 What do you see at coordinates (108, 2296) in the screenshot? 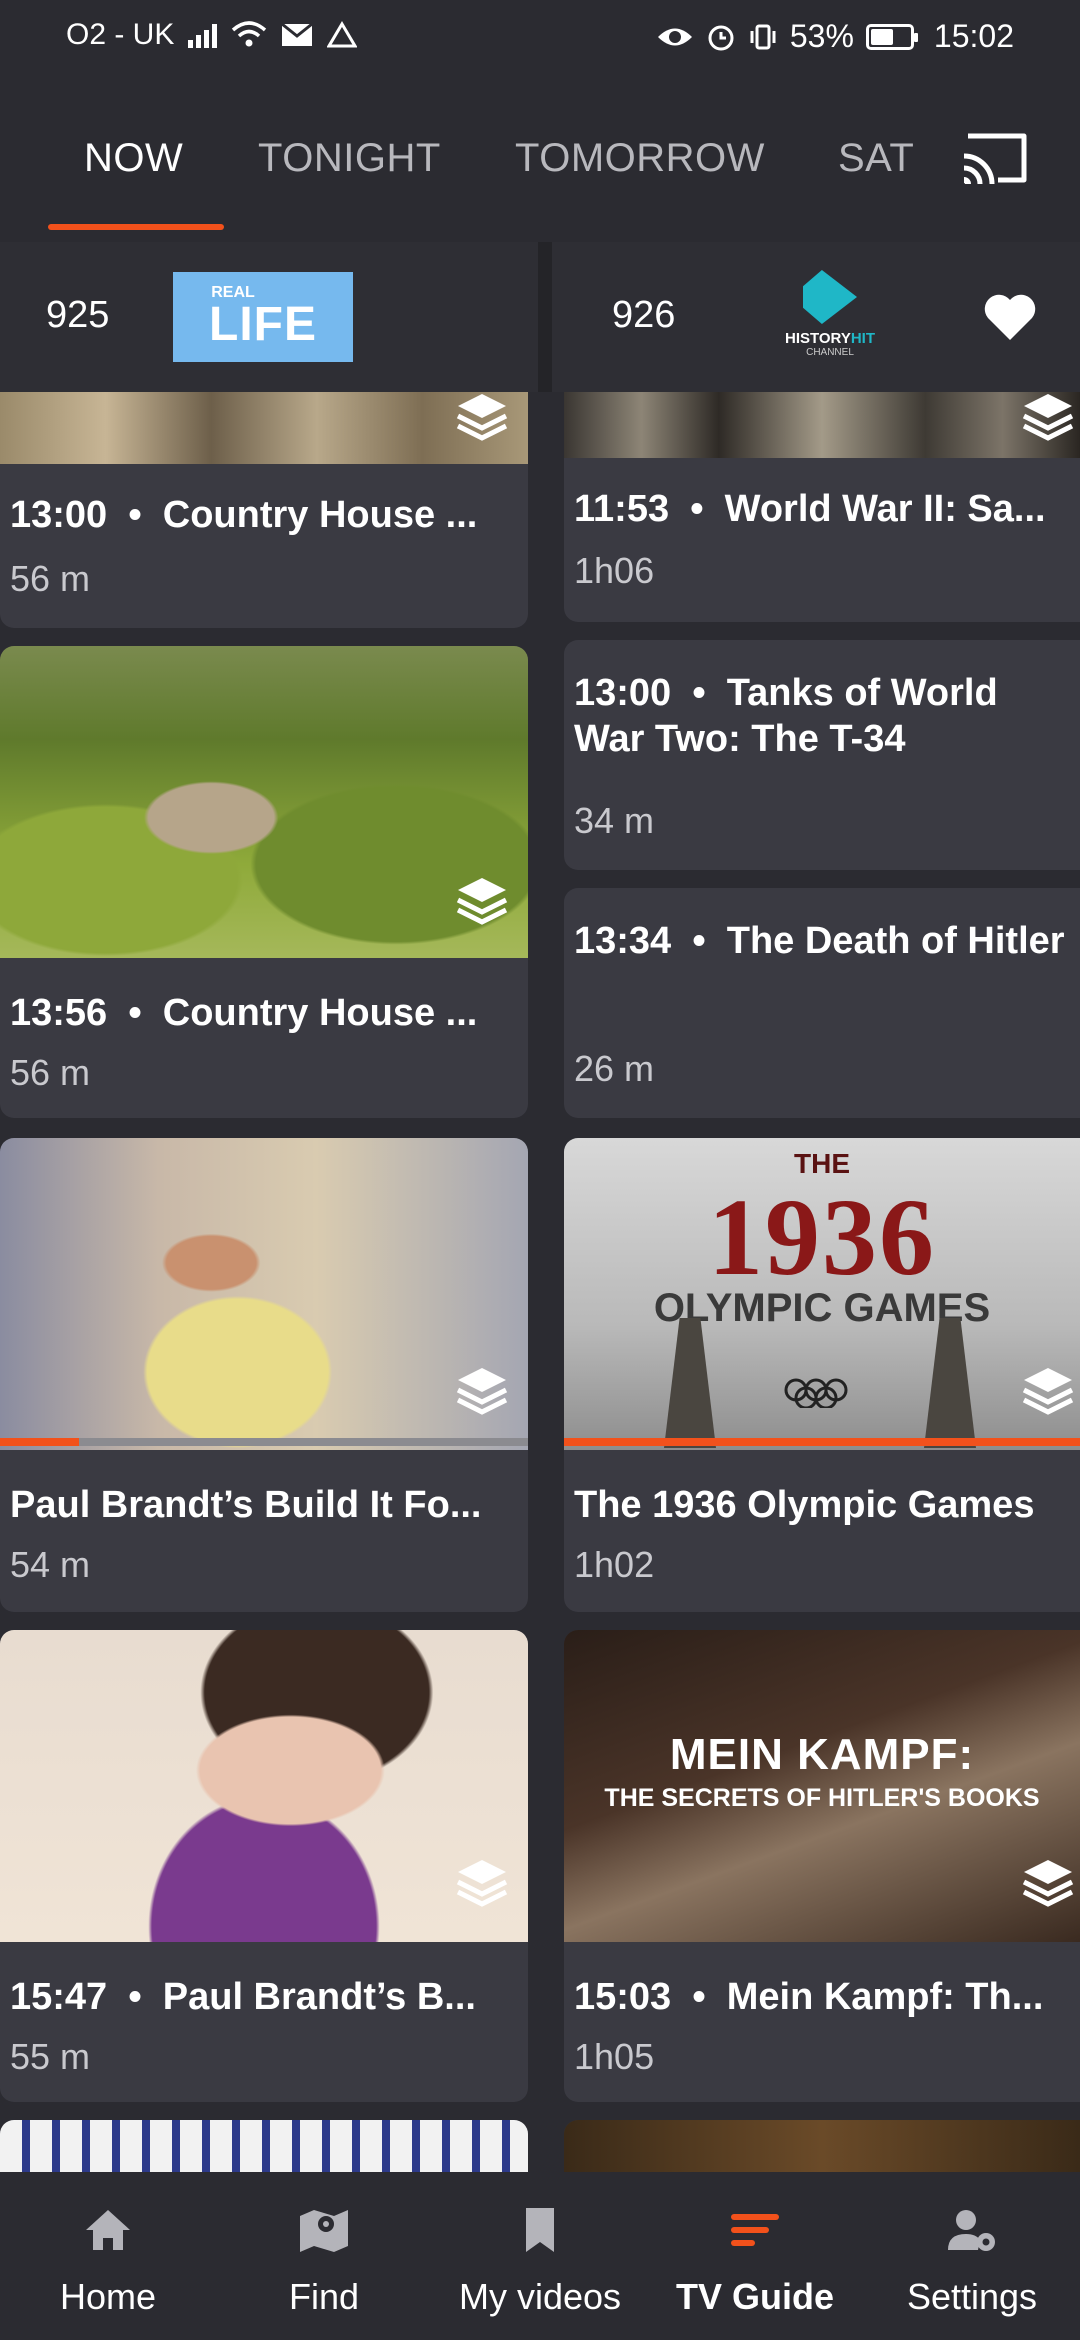
I see `nav-label: Home` at bounding box center [108, 2296].